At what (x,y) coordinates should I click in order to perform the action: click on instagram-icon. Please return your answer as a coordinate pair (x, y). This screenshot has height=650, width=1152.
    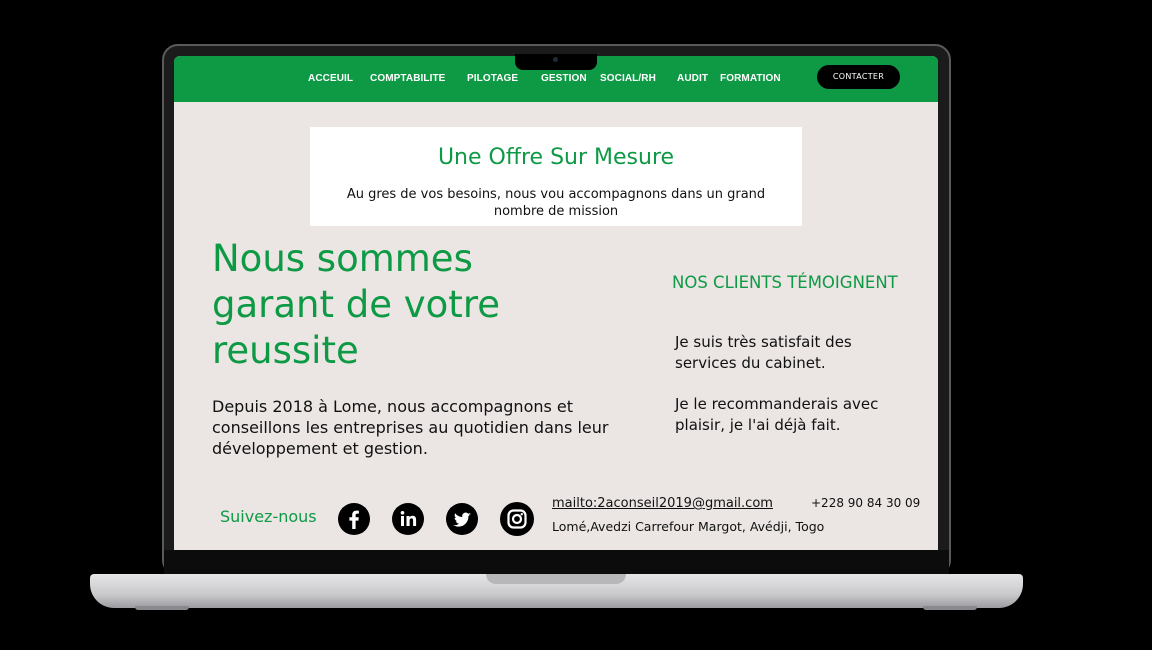
    Looking at the image, I should click on (517, 519).